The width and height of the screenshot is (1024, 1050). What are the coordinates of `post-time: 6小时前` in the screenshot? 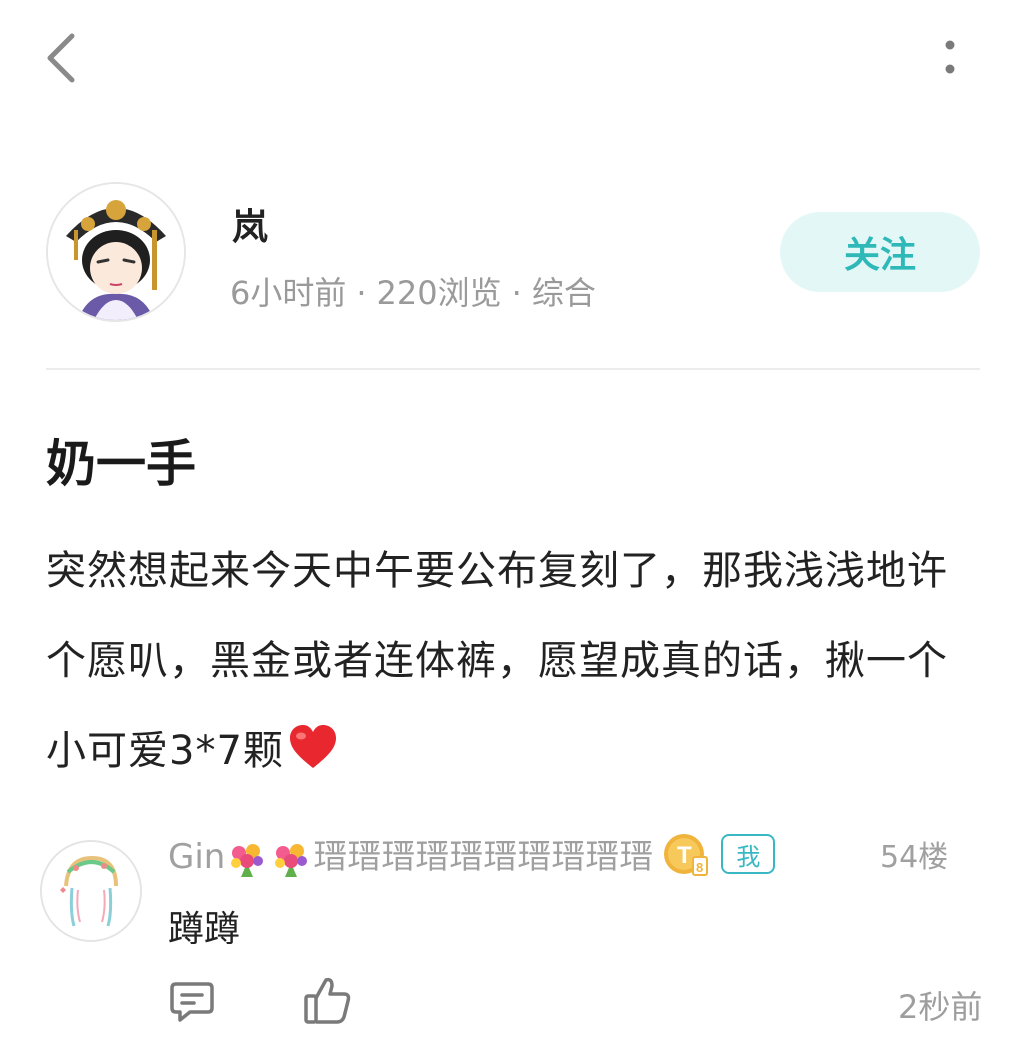 It's located at (288, 293).